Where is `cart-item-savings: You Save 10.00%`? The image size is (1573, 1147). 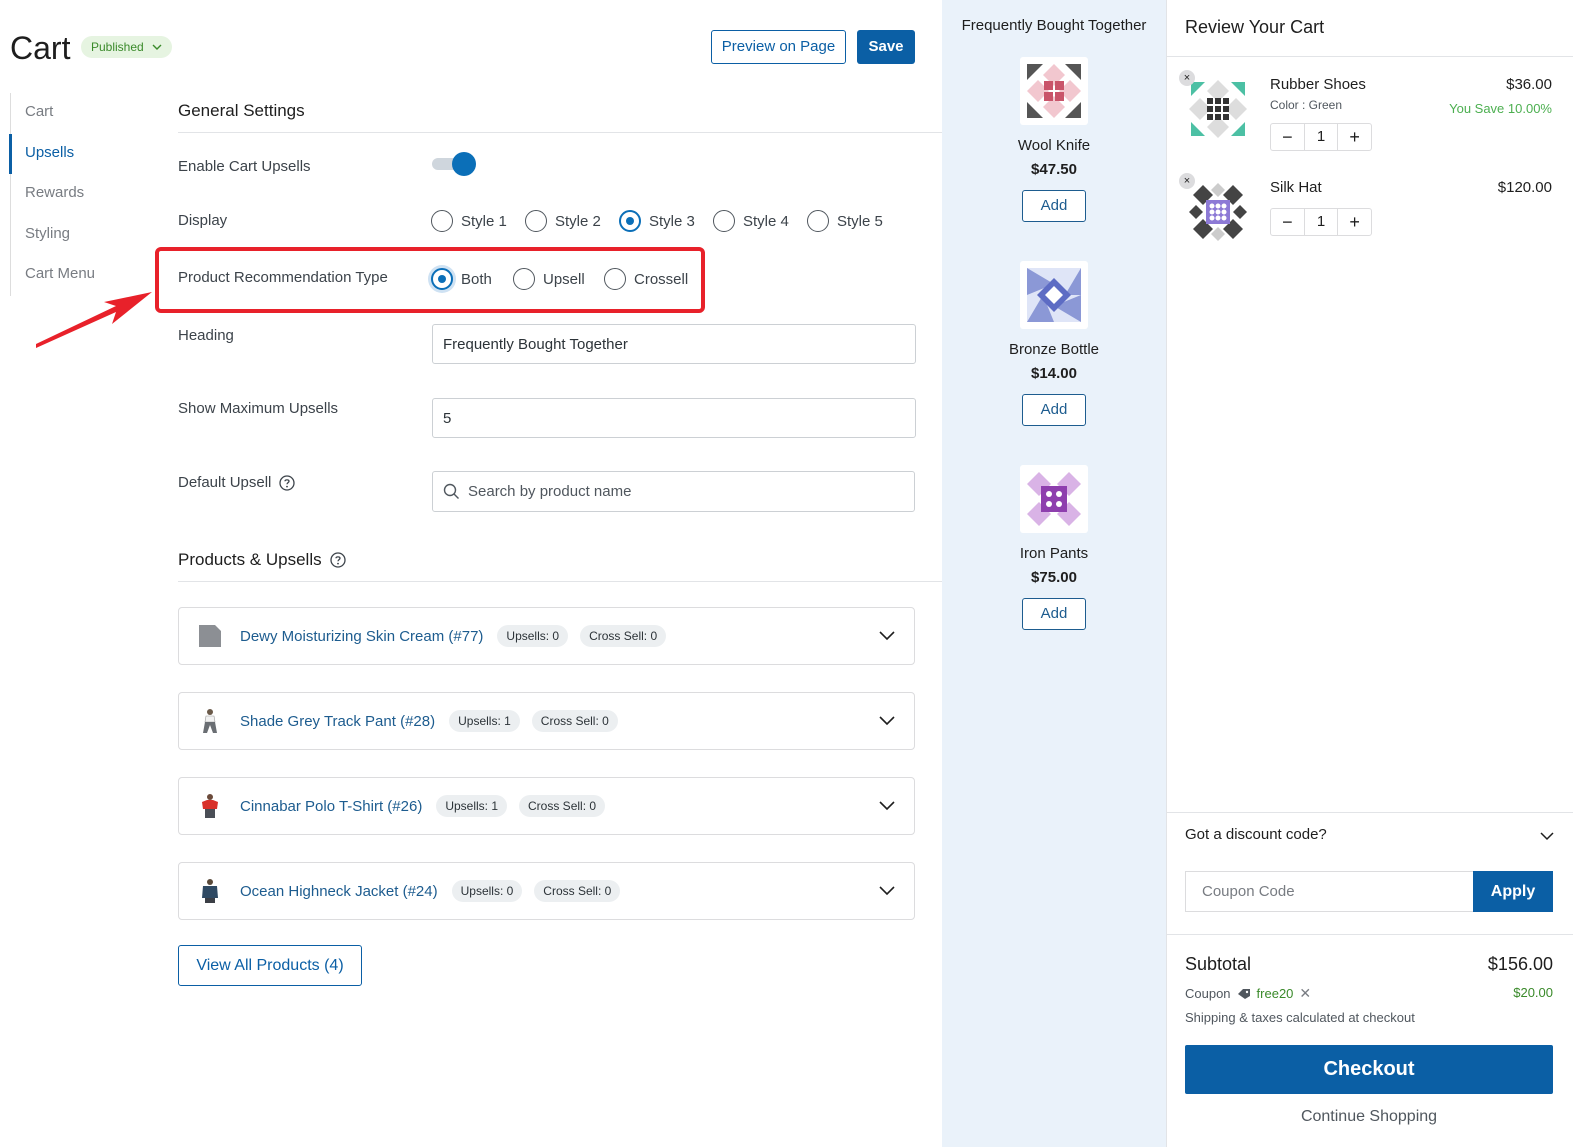 cart-item-savings: You Save 10.00% is located at coordinates (1500, 108).